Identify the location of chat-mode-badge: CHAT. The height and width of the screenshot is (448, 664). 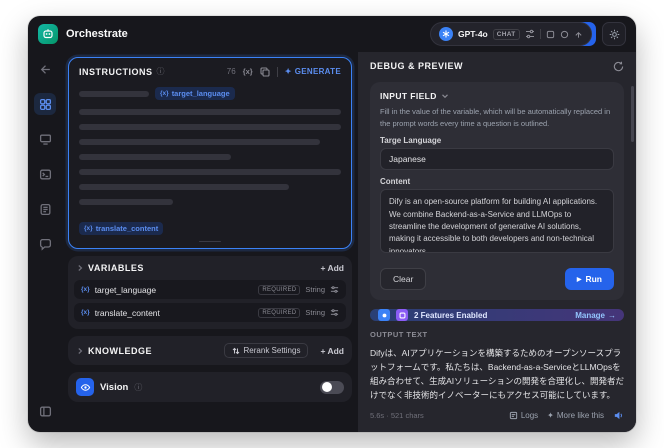
(506, 34).